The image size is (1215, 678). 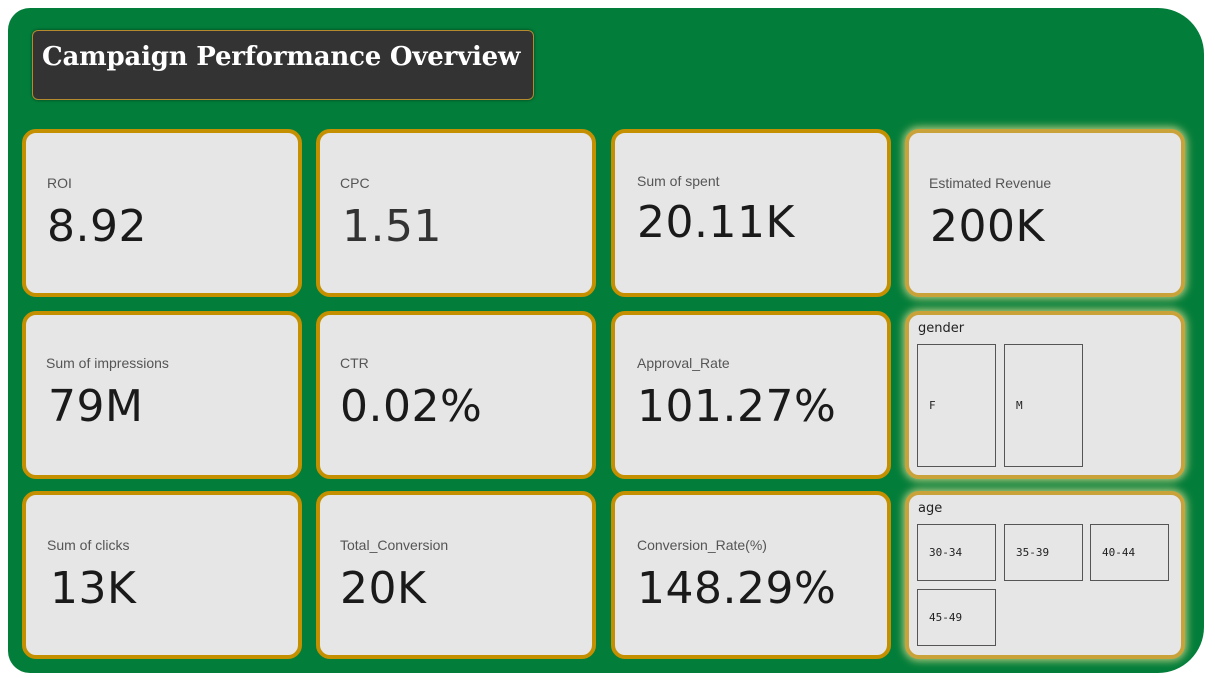 I want to click on kpi-card-revenue: Estimated Revenue 200K, so click(x=1045, y=213).